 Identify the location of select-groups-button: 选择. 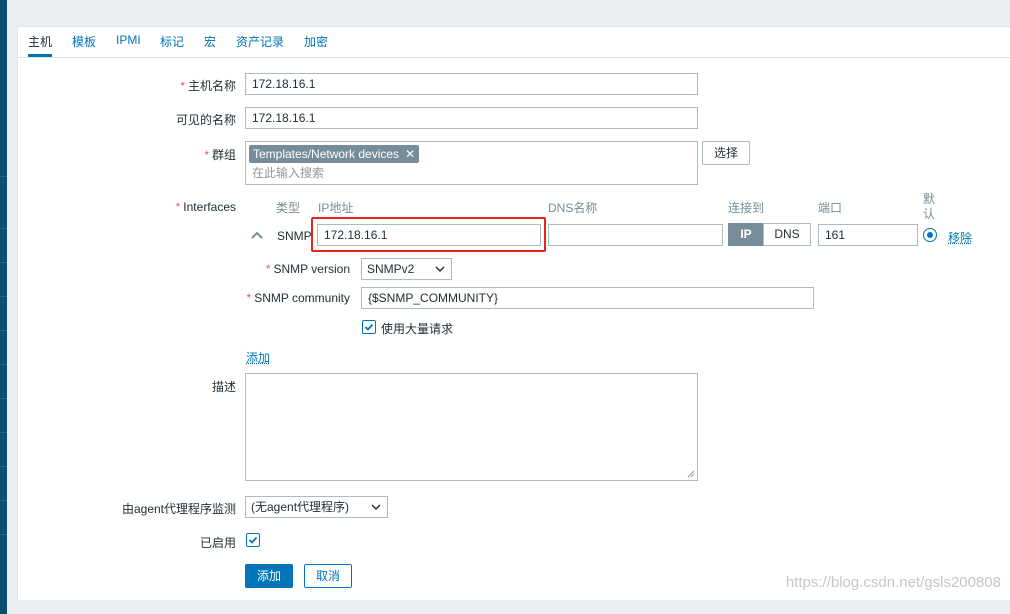
(726, 153).